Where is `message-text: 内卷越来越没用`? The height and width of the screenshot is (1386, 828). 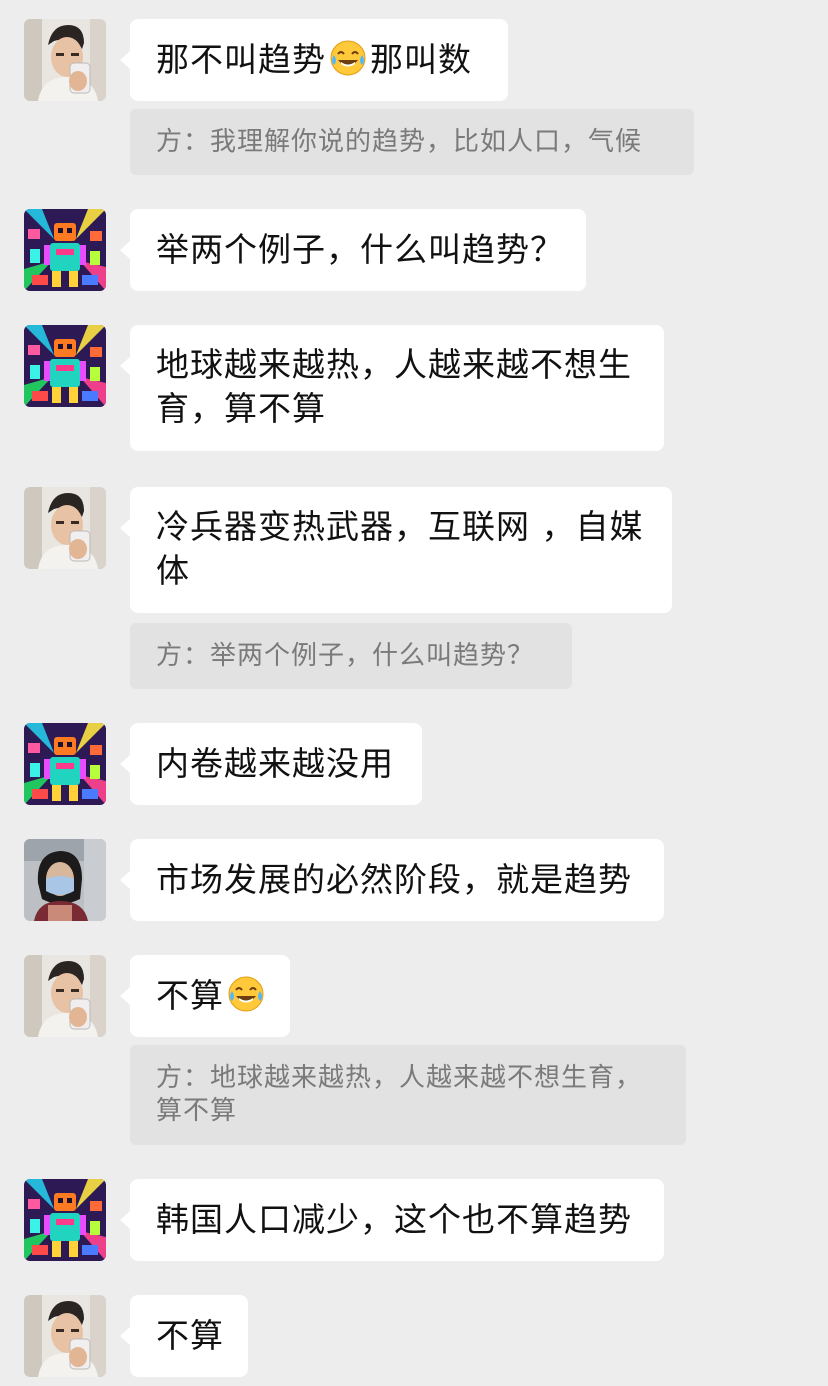 message-text: 内卷越来越没用 is located at coordinates (275, 763).